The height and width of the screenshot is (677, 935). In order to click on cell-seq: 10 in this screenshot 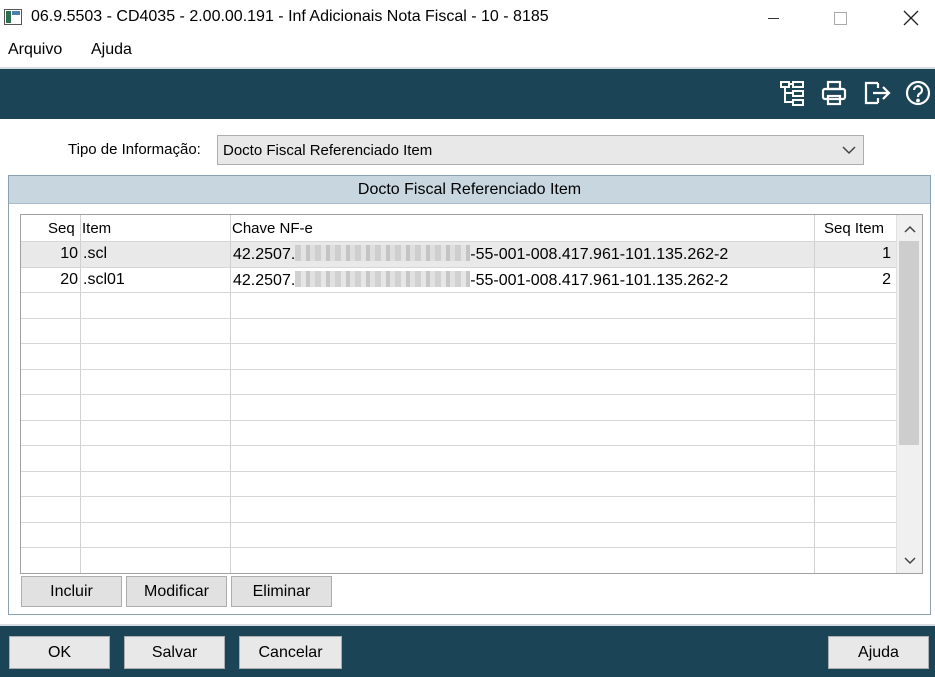, I will do `click(69, 253)`.